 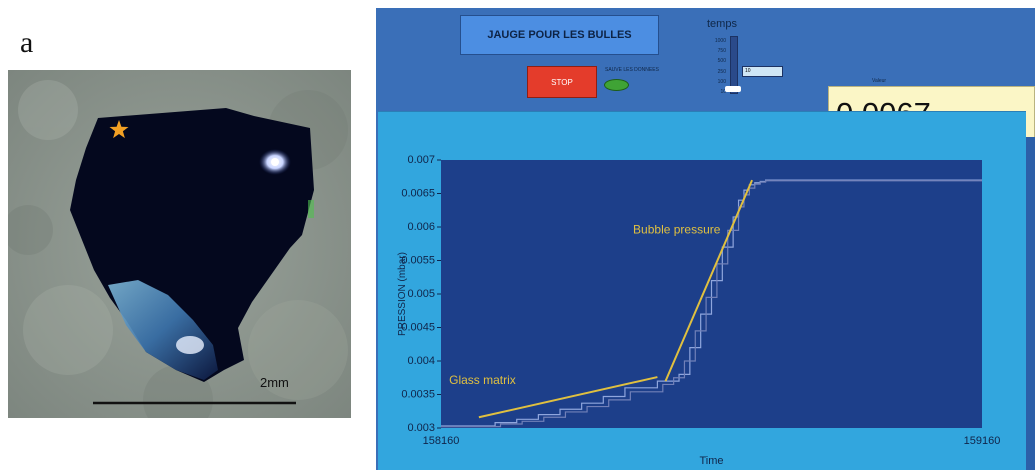 What do you see at coordinates (677, 230) in the screenshot?
I see `annotation-bubble-pressure: Bubble pressure` at bounding box center [677, 230].